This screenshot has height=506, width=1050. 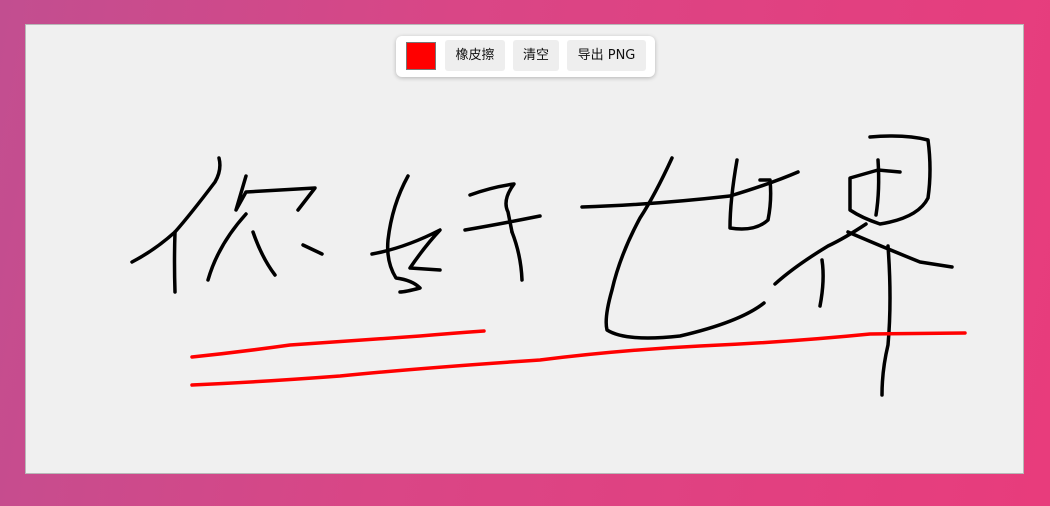 What do you see at coordinates (606, 55) in the screenshot?
I see `export-png-button: 导出 PNG` at bounding box center [606, 55].